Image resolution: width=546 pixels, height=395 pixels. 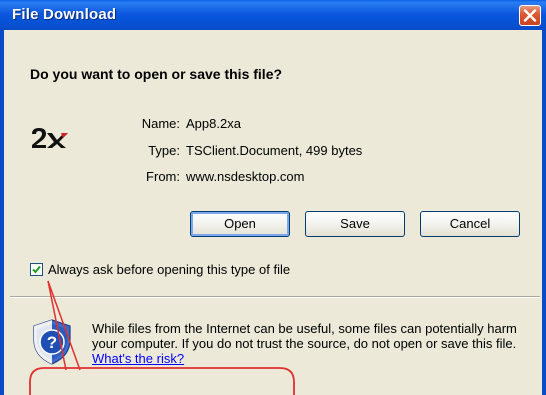 I want to click on field-name-value: App8.2xa, so click(x=213, y=123).